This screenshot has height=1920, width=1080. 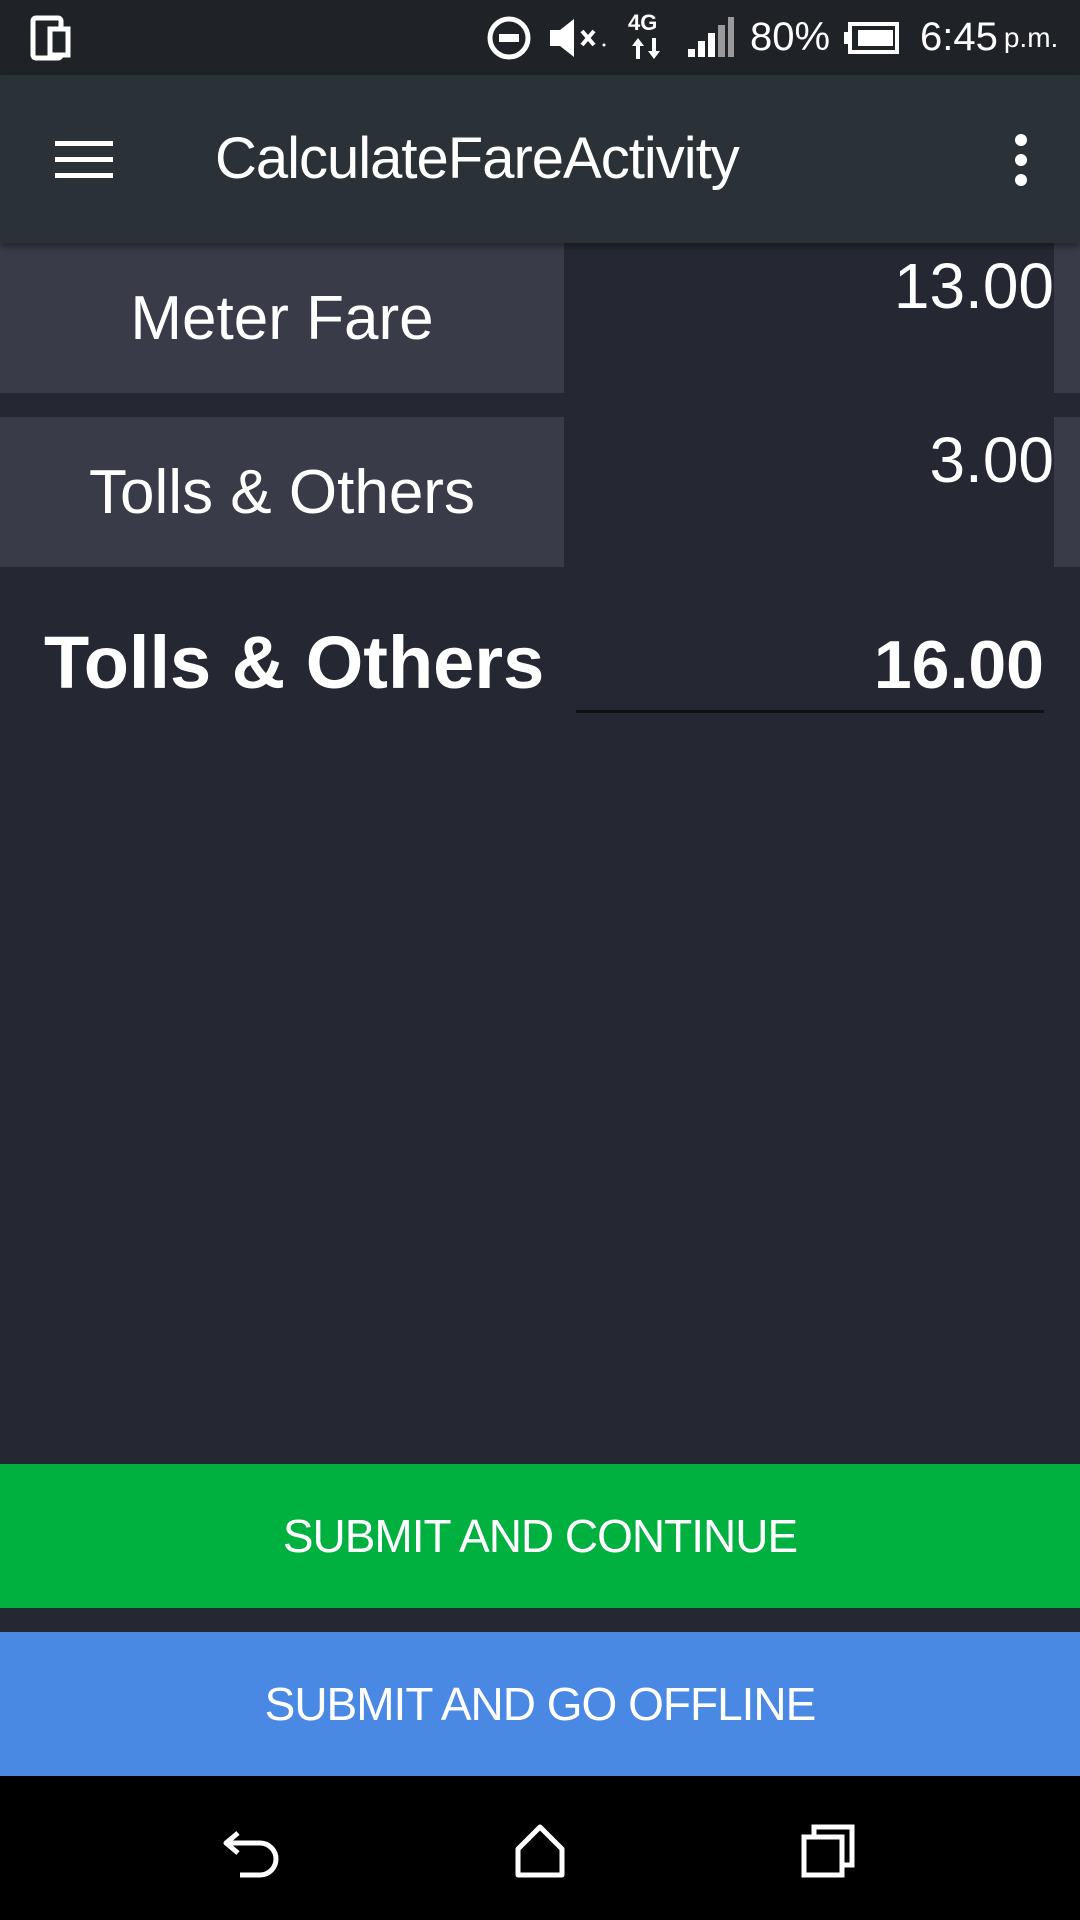 I want to click on home-icon, so click(x=540, y=1851).